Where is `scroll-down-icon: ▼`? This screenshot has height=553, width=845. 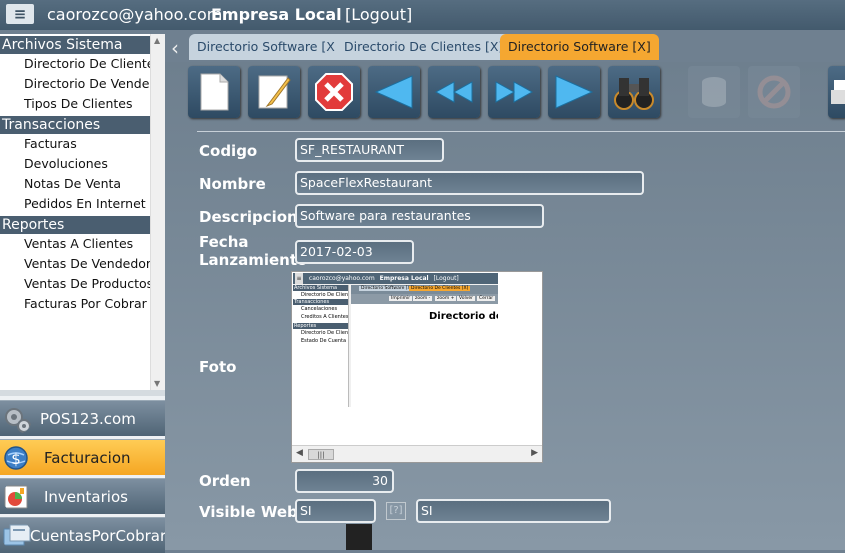 scroll-down-icon: ▼ is located at coordinates (157, 383).